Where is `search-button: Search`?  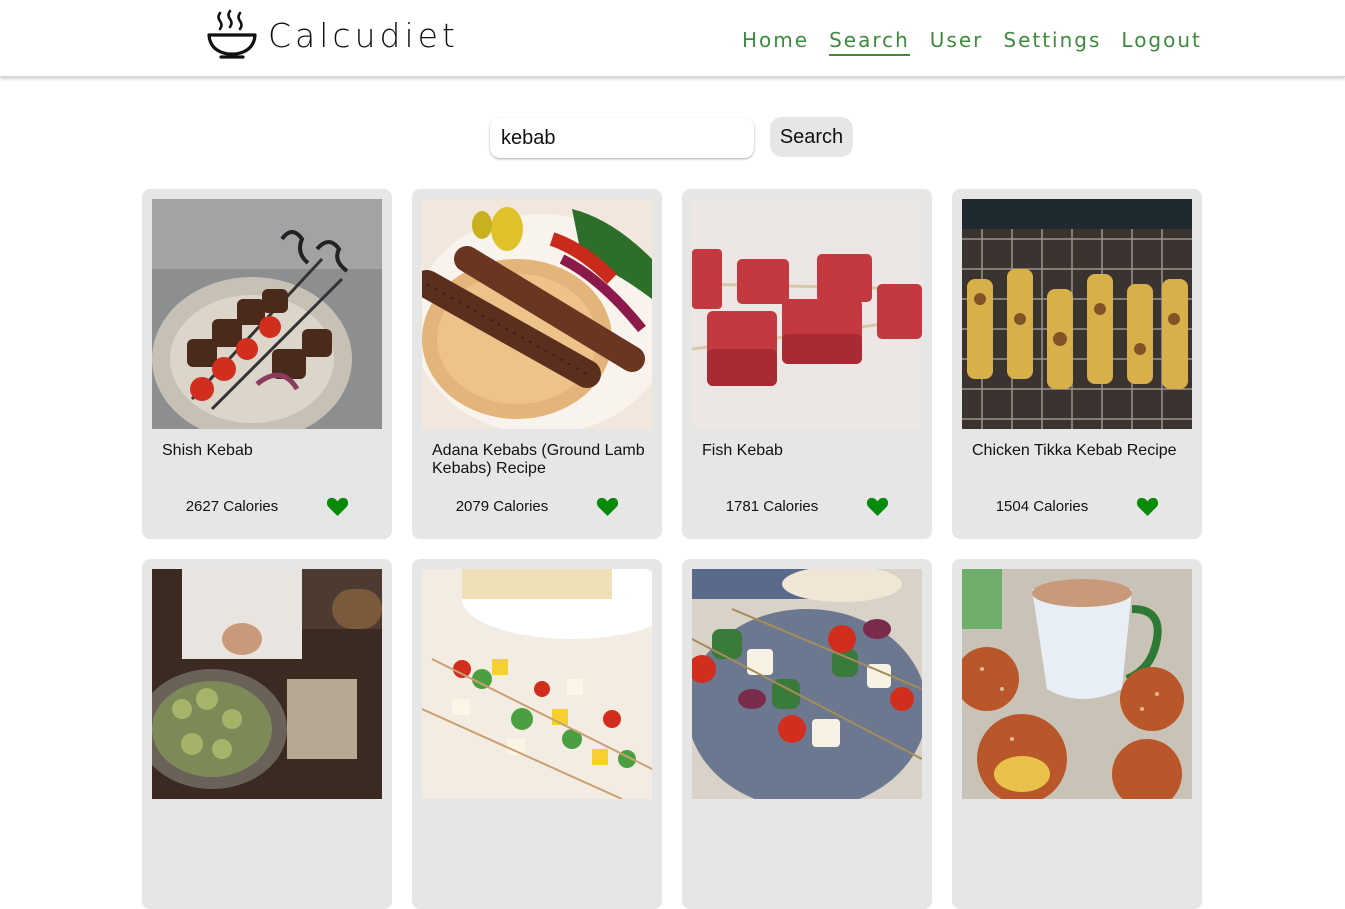
search-button: Search is located at coordinates (811, 137).